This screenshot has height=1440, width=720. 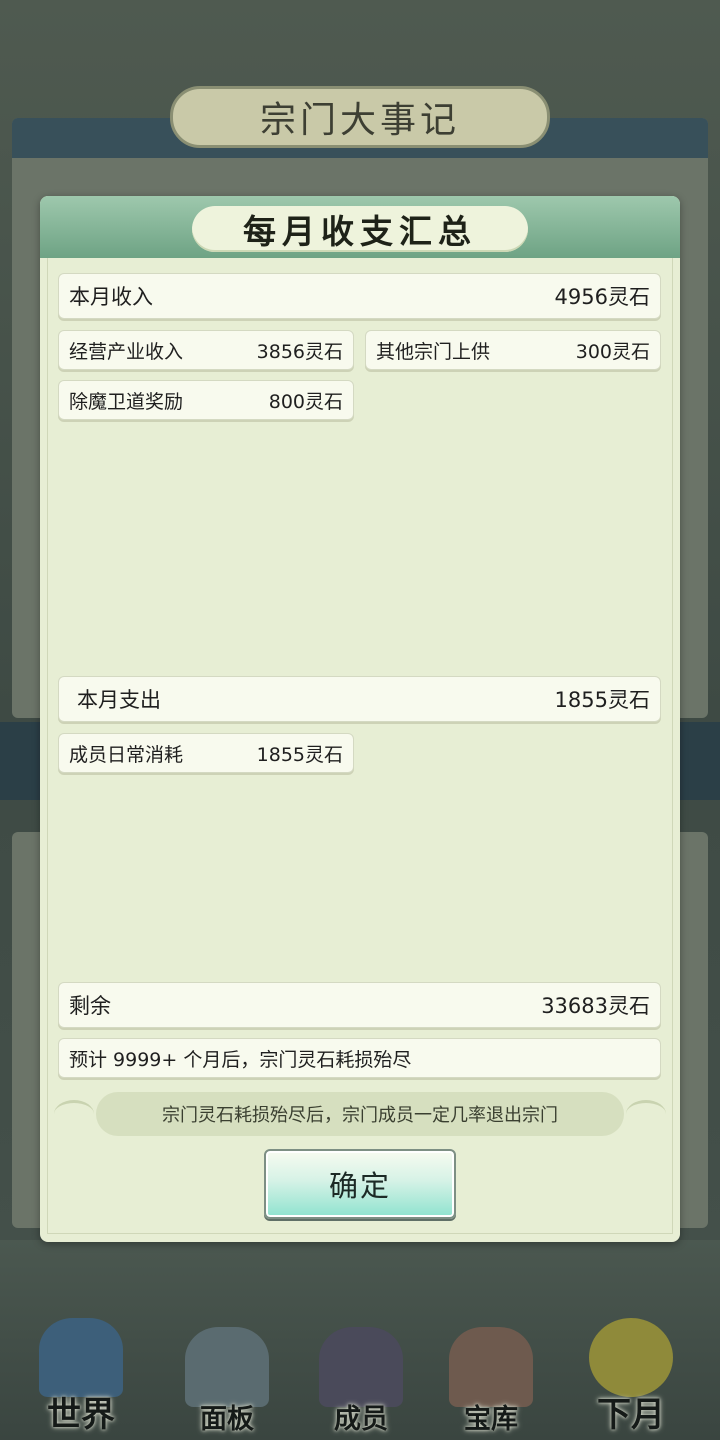 I want to click on income-total-row: 本月收入 4956灵石, so click(x=359, y=296).